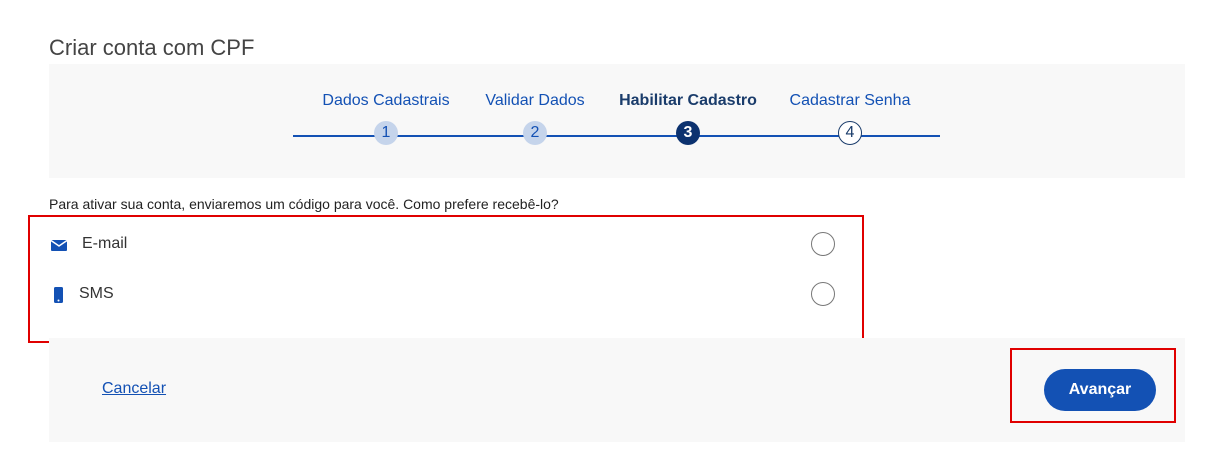 This screenshot has width=1219, height=451. What do you see at coordinates (535, 117) in the screenshot?
I see `step-validar-dados: Validar Dados 2` at bounding box center [535, 117].